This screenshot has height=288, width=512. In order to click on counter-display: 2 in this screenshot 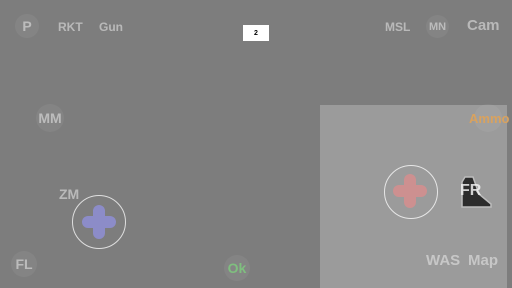, I will do `click(256, 33)`.